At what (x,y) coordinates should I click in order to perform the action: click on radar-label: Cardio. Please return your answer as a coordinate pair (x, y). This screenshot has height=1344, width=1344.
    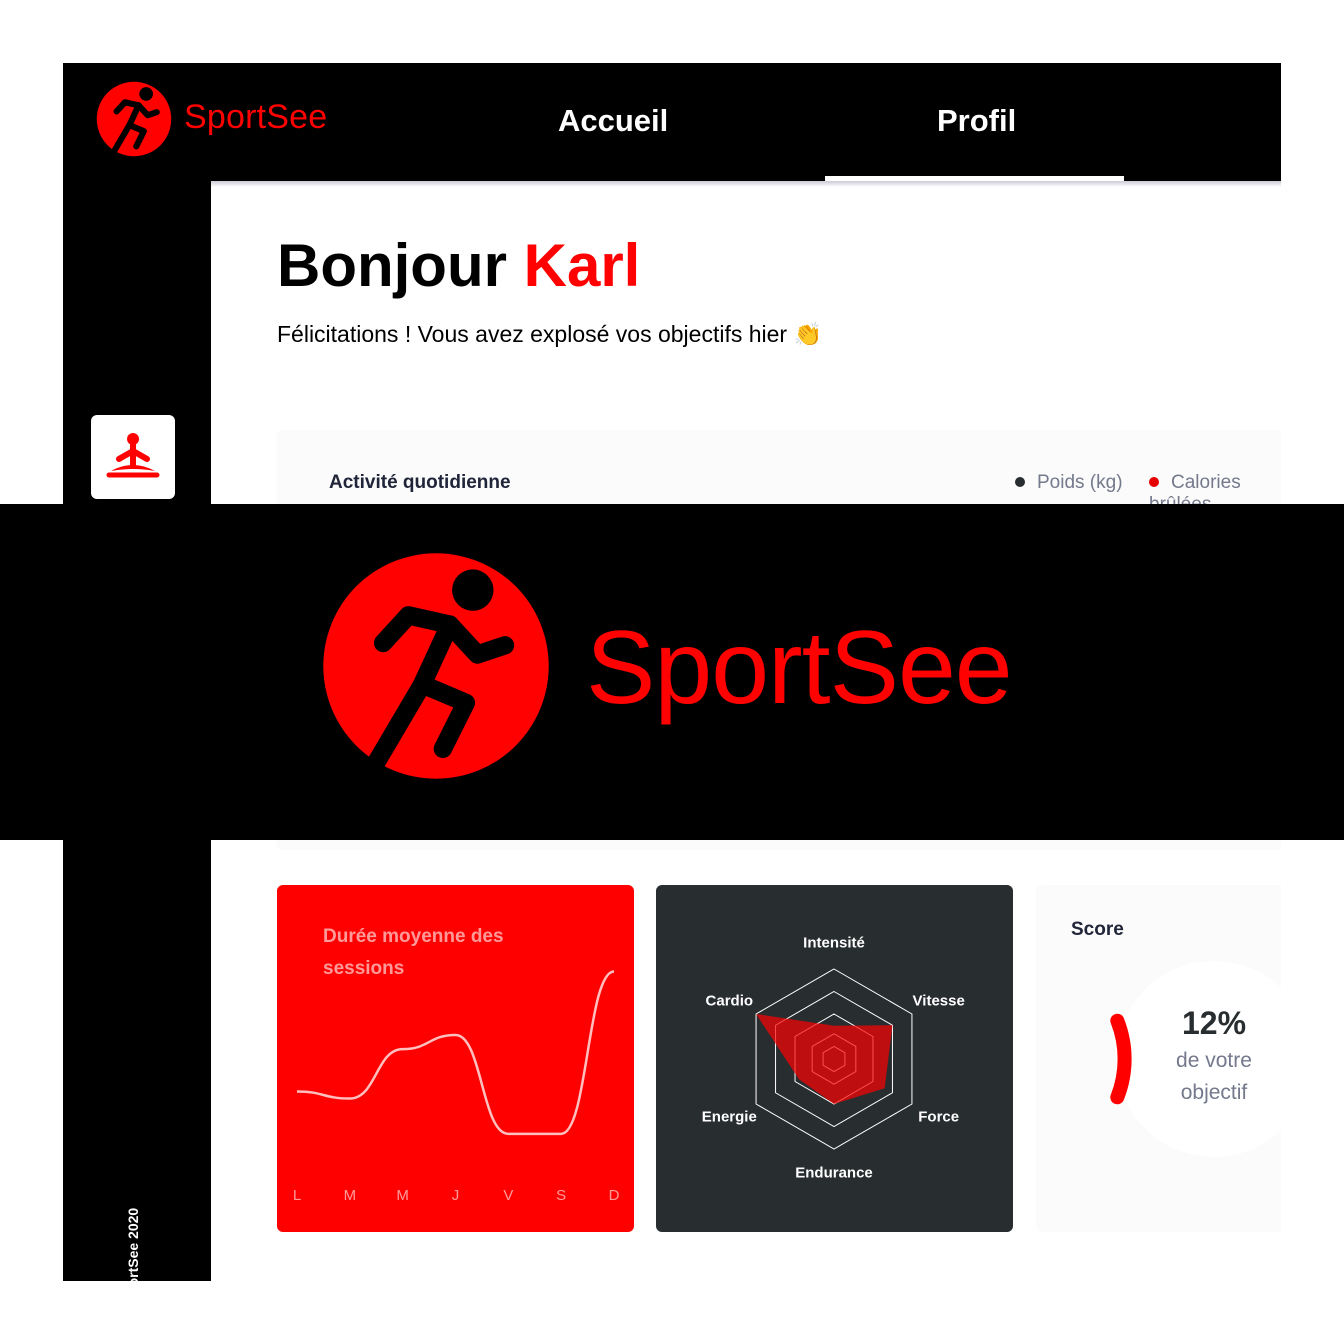
    Looking at the image, I should click on (729, 1001).